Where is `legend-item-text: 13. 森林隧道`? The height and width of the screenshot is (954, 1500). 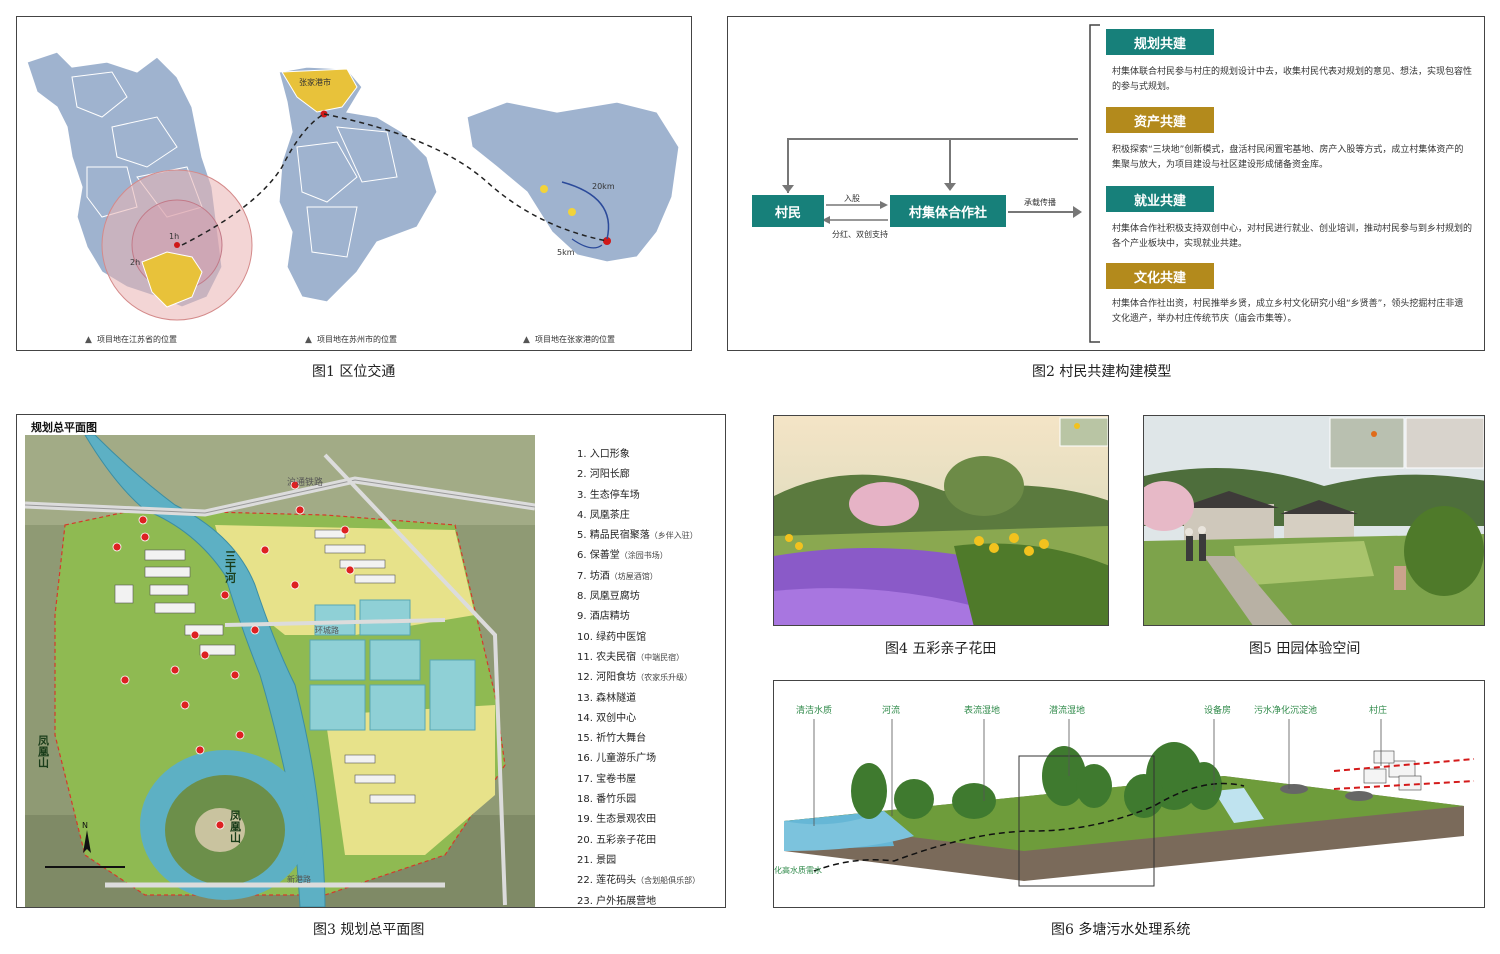 legend-item-text: 13. 森林隧道 is located at coordinates (607, 698).